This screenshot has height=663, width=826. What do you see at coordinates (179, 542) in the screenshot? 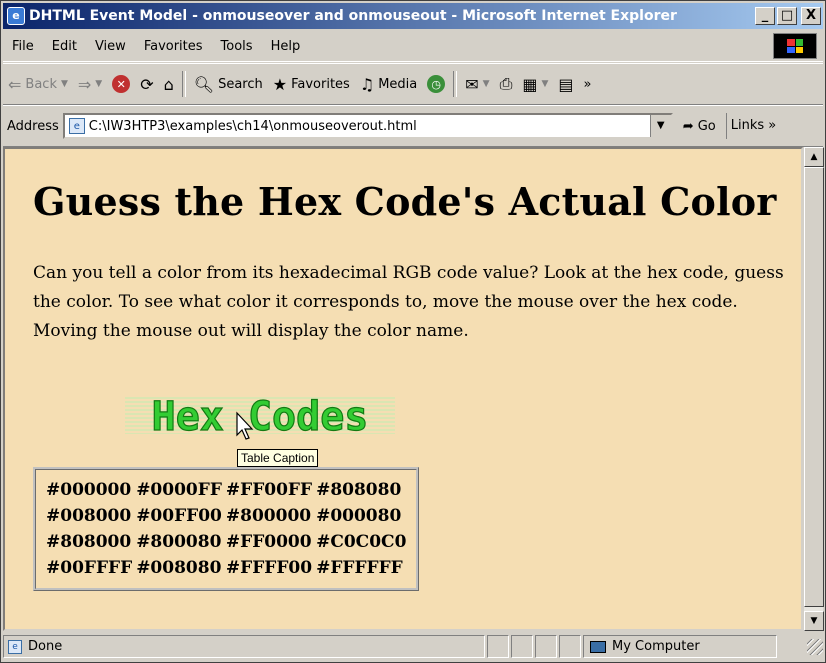
I see `hex-code-cell: #800080` at bounding box center [179, 542].